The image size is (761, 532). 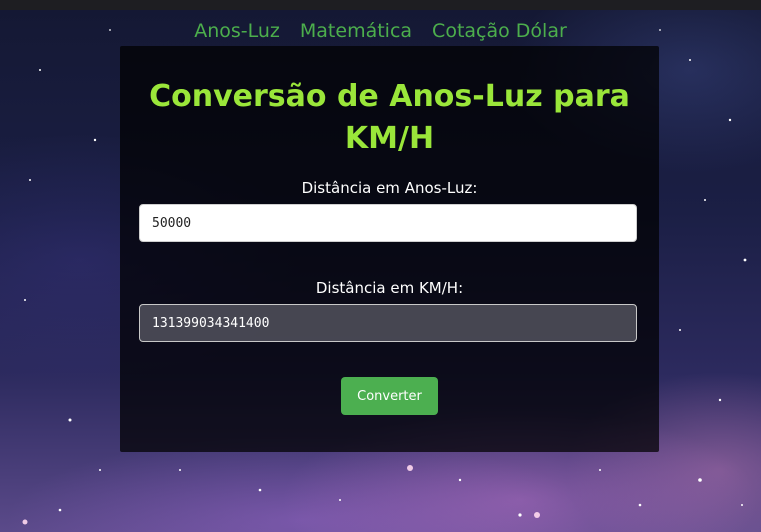 I want to click on km-h-output, so click(x=388, y=323).